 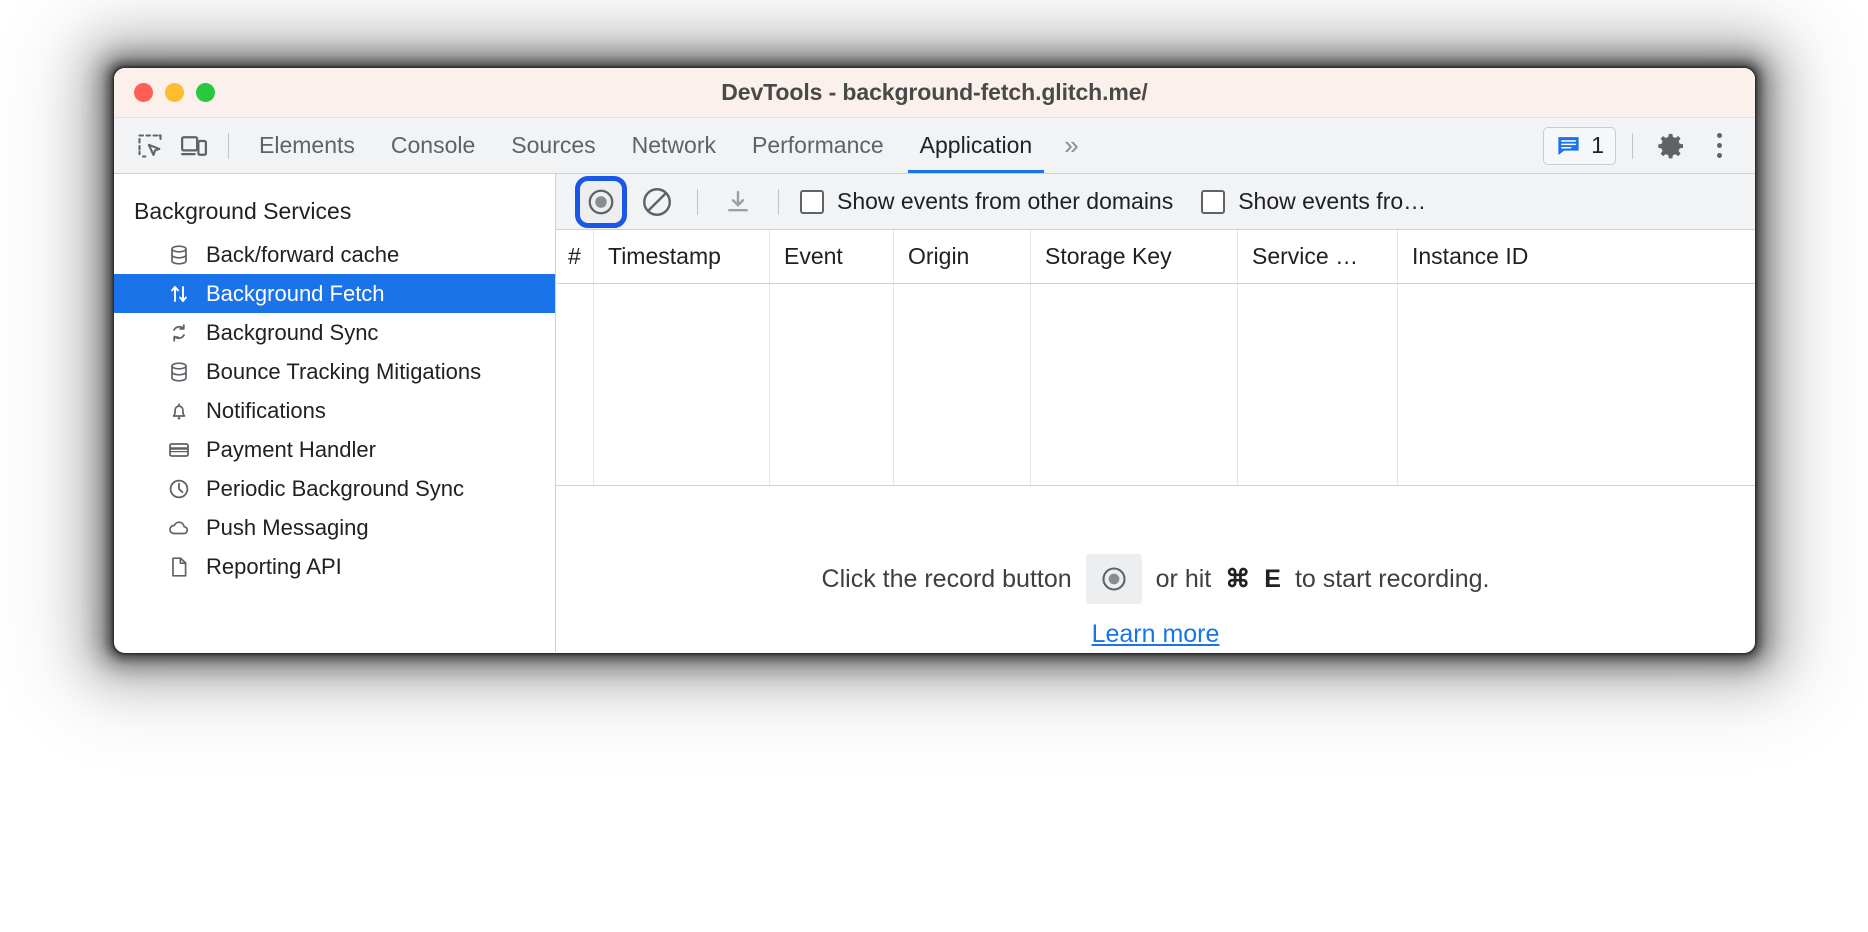 What do you see at coordinates (832, 256) in the screenshot?
I see `column-header-event: Event` at bounding box center [832, 256].